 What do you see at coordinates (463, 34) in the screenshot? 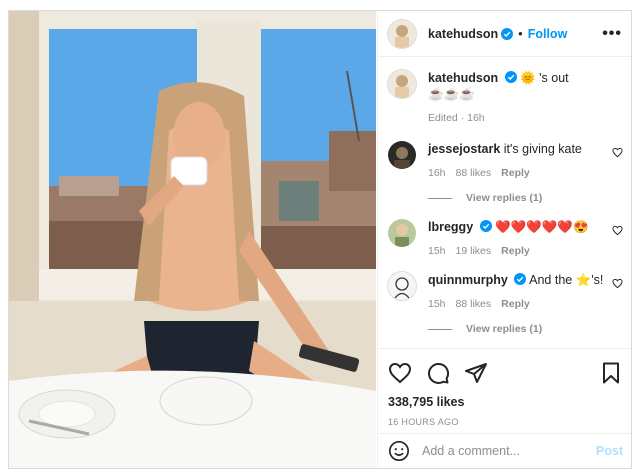
I see `author-username: katehudson` at bounding box center [463, 34].